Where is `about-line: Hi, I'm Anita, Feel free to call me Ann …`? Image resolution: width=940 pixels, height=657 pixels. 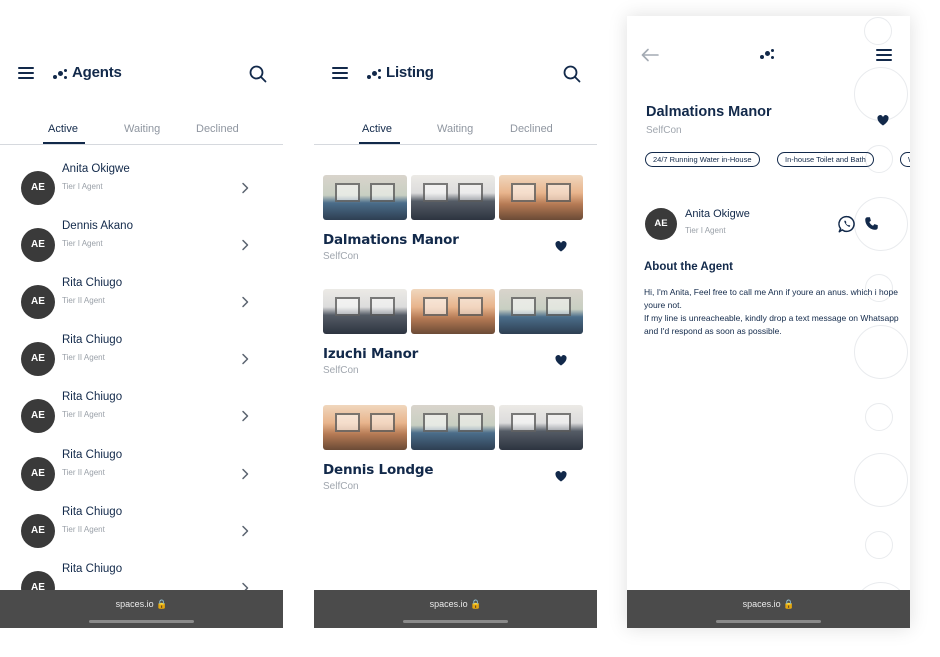 about-line: Hi, I'm Anita, Feel free to call me Ann … is located at coordinates (771, 298).